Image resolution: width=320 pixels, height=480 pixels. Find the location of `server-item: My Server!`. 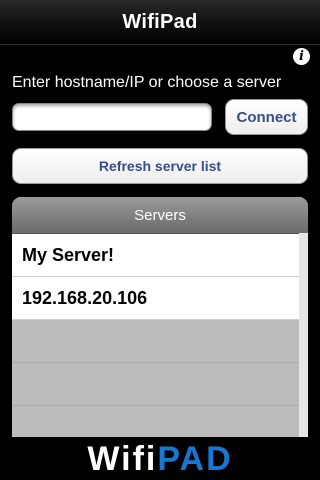

server-item: My Server! is located at coordinates (155, 255).